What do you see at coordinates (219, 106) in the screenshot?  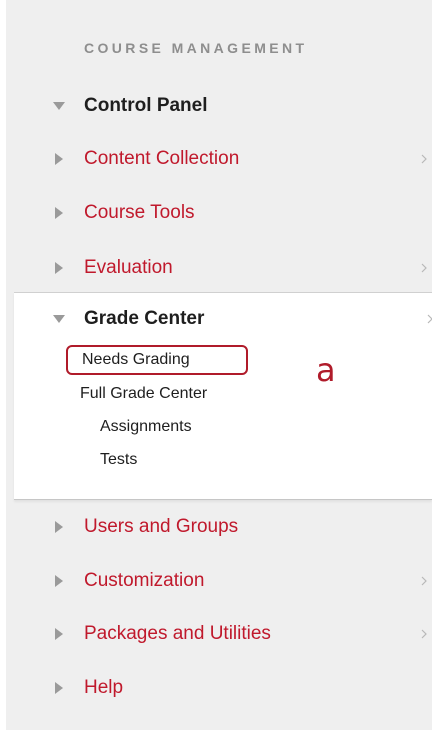 I see `control-panel-toggle: Control Panel` at bounding box center [219, 106].